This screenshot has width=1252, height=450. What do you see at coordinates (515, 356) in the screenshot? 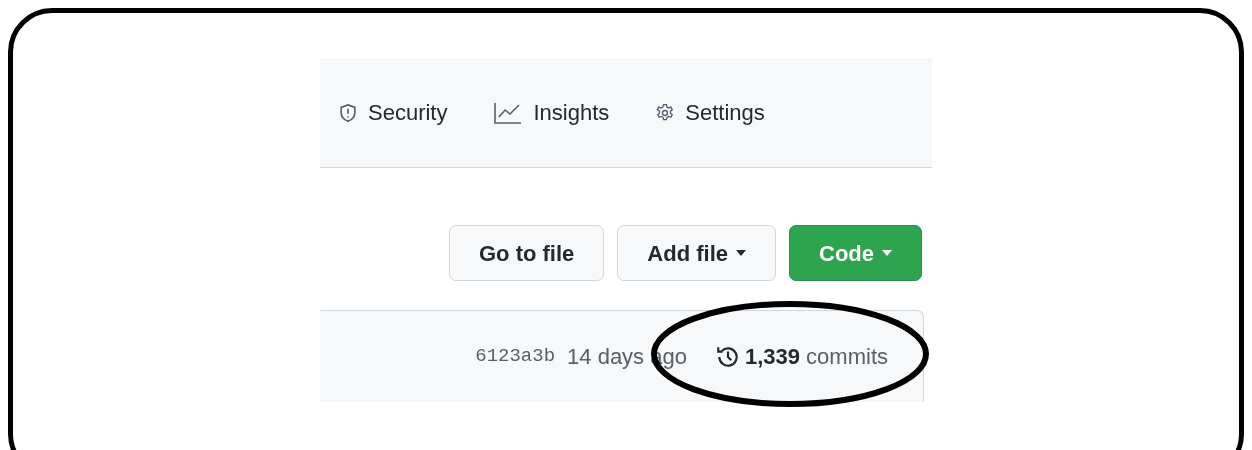
I see `commit-sha: 6123a3b` at bounding box center [515, 356].